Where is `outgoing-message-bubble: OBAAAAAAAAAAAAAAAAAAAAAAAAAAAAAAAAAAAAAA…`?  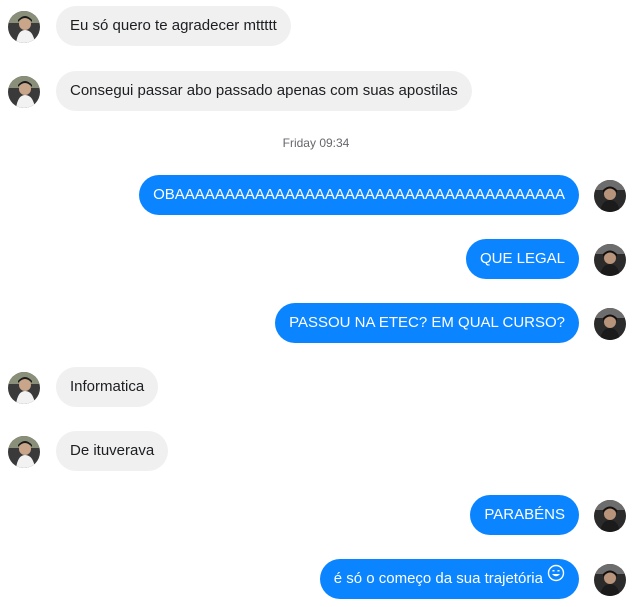 outgoing-message-bubble: OBAAAAAAAAAAAAAAAAAAAAAAAAAAAAAAAAAAAAAA… is located at coordinates (359, 195).